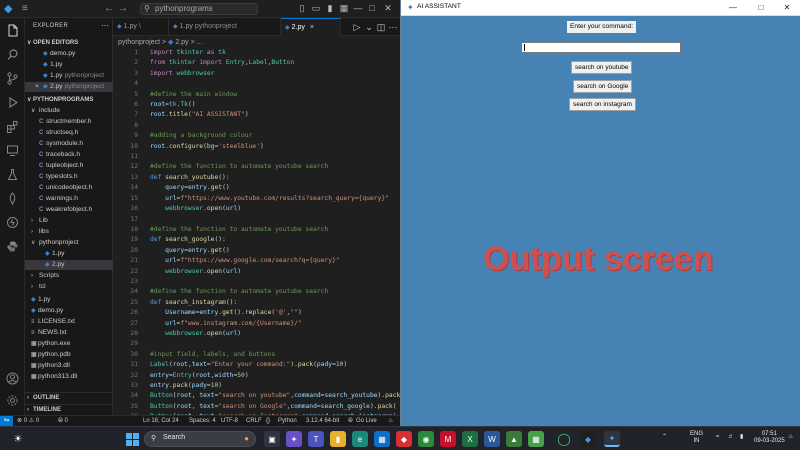  Describe the element at coordinates (275, 136) in the screenshot. I see `code-line: #adding a background colour` at that location.